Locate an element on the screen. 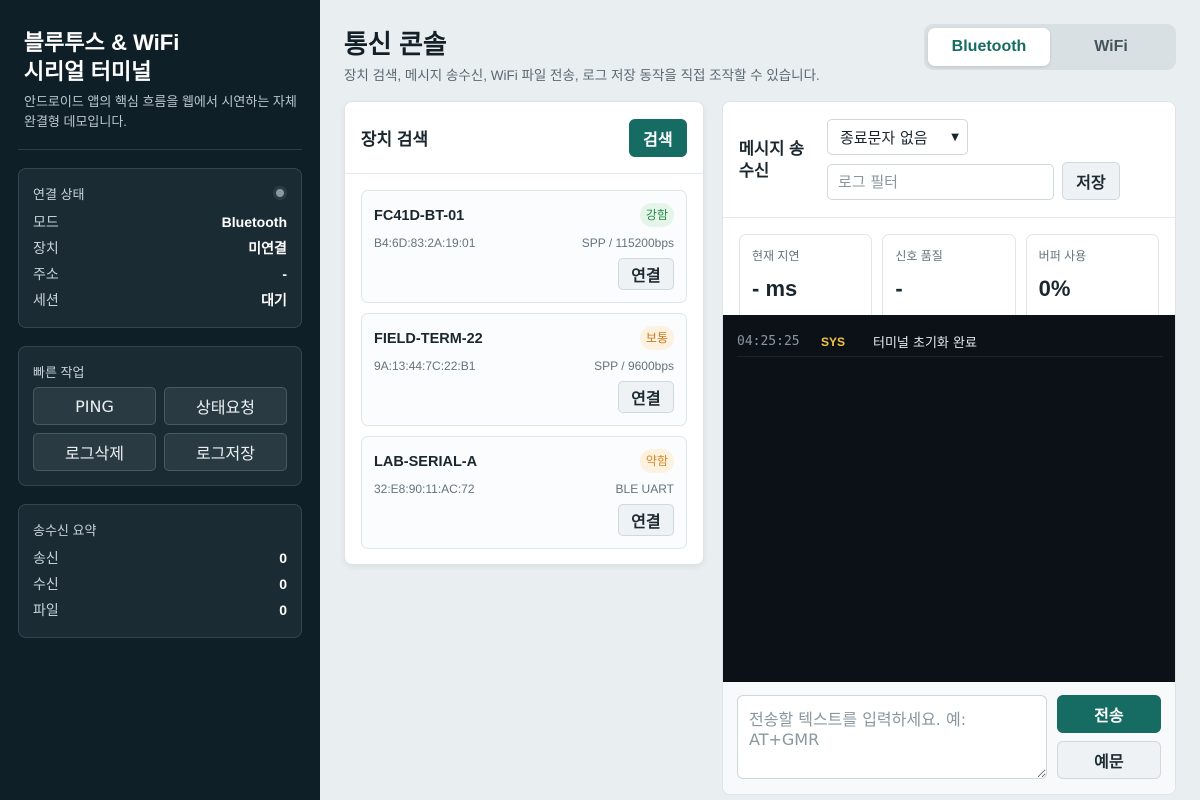 This screenshot has width=1200, height=800. traffic-summary-card: 송수신 요약 송신 0 수신 0 파일 0 is located at coordinates (160, 571).